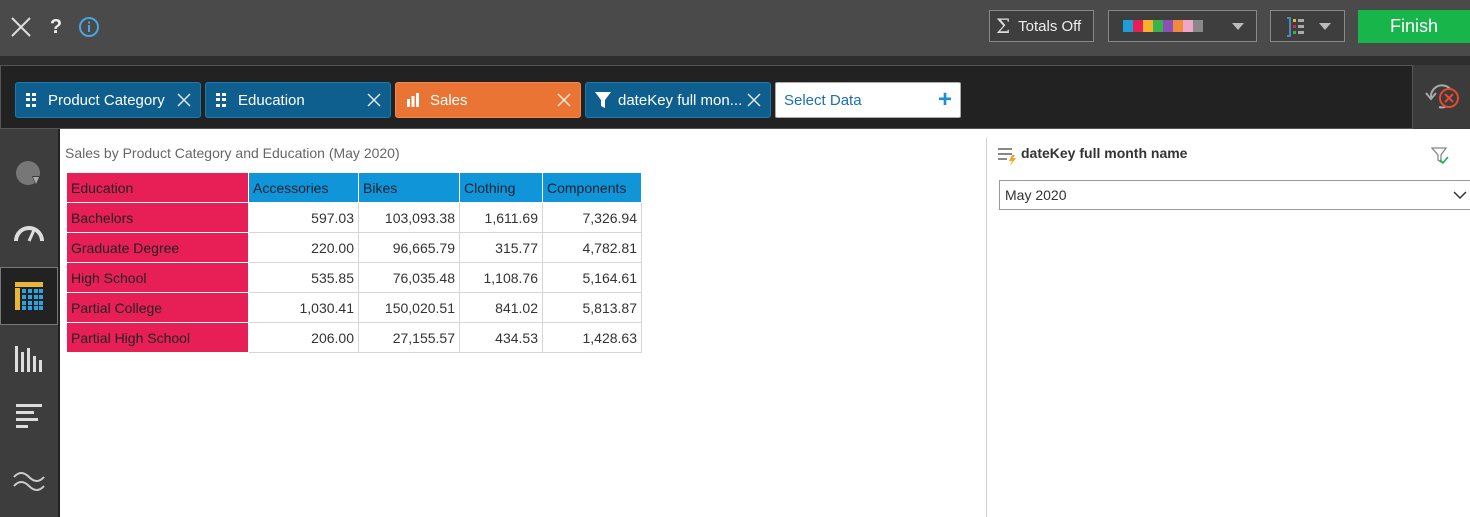 The width and height of the screenshot is (1470, 517). Describe the element at coordinates (409, 187) in the screenshot. I see `column-header-cell: Bikes` at that location.